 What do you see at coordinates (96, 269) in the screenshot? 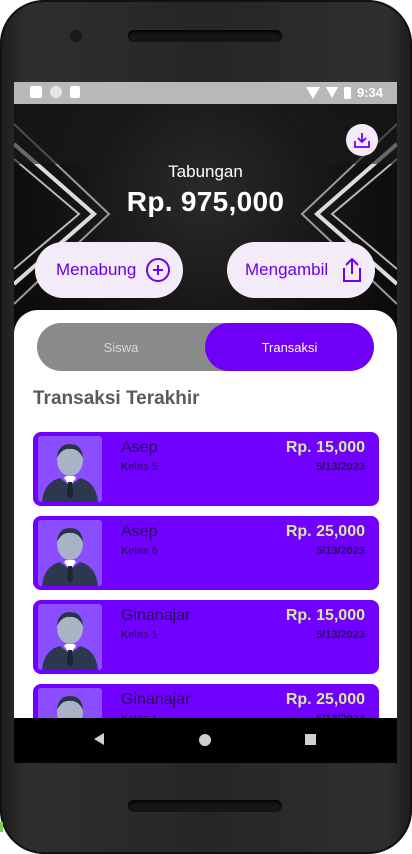
I see `deposit-label: Menabung` at bounding box center [96, 269].